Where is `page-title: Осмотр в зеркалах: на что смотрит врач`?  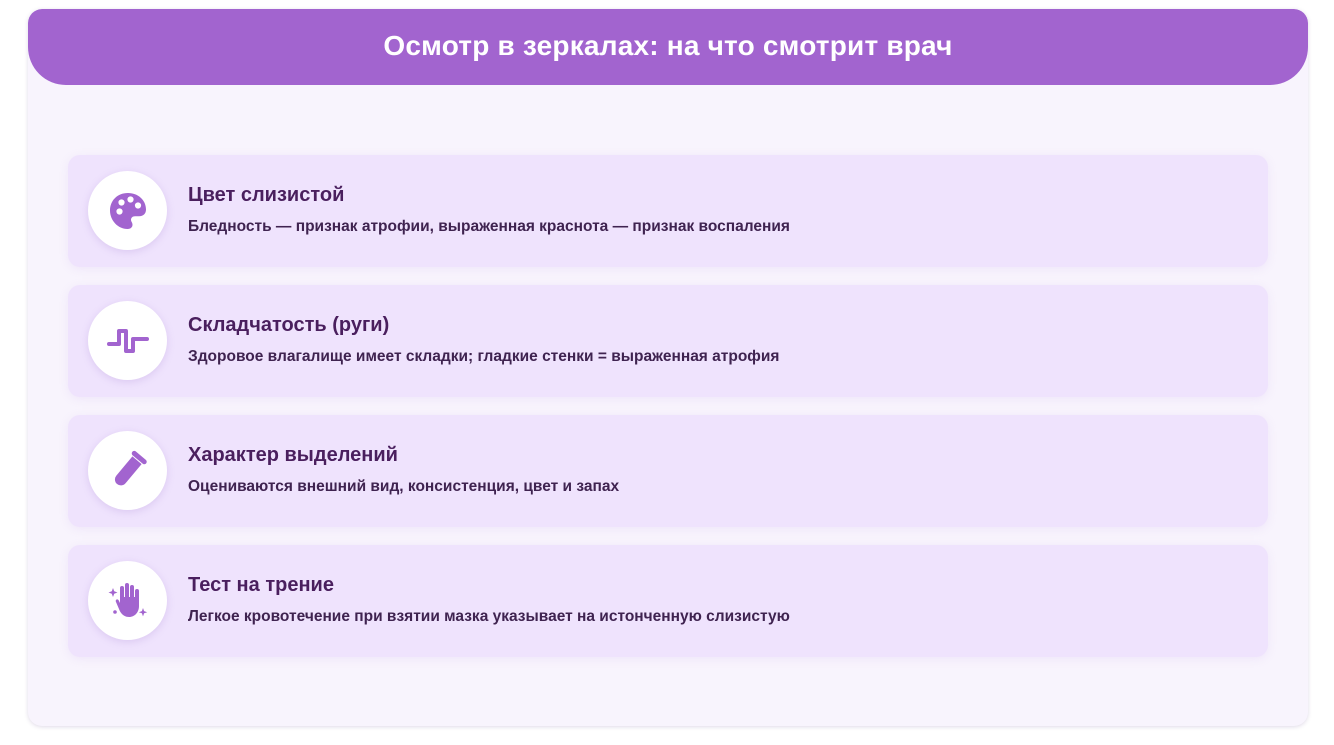 page-title: Осмотр в зеркалах: на что смотрит врач is located at coordinates (668, 45).